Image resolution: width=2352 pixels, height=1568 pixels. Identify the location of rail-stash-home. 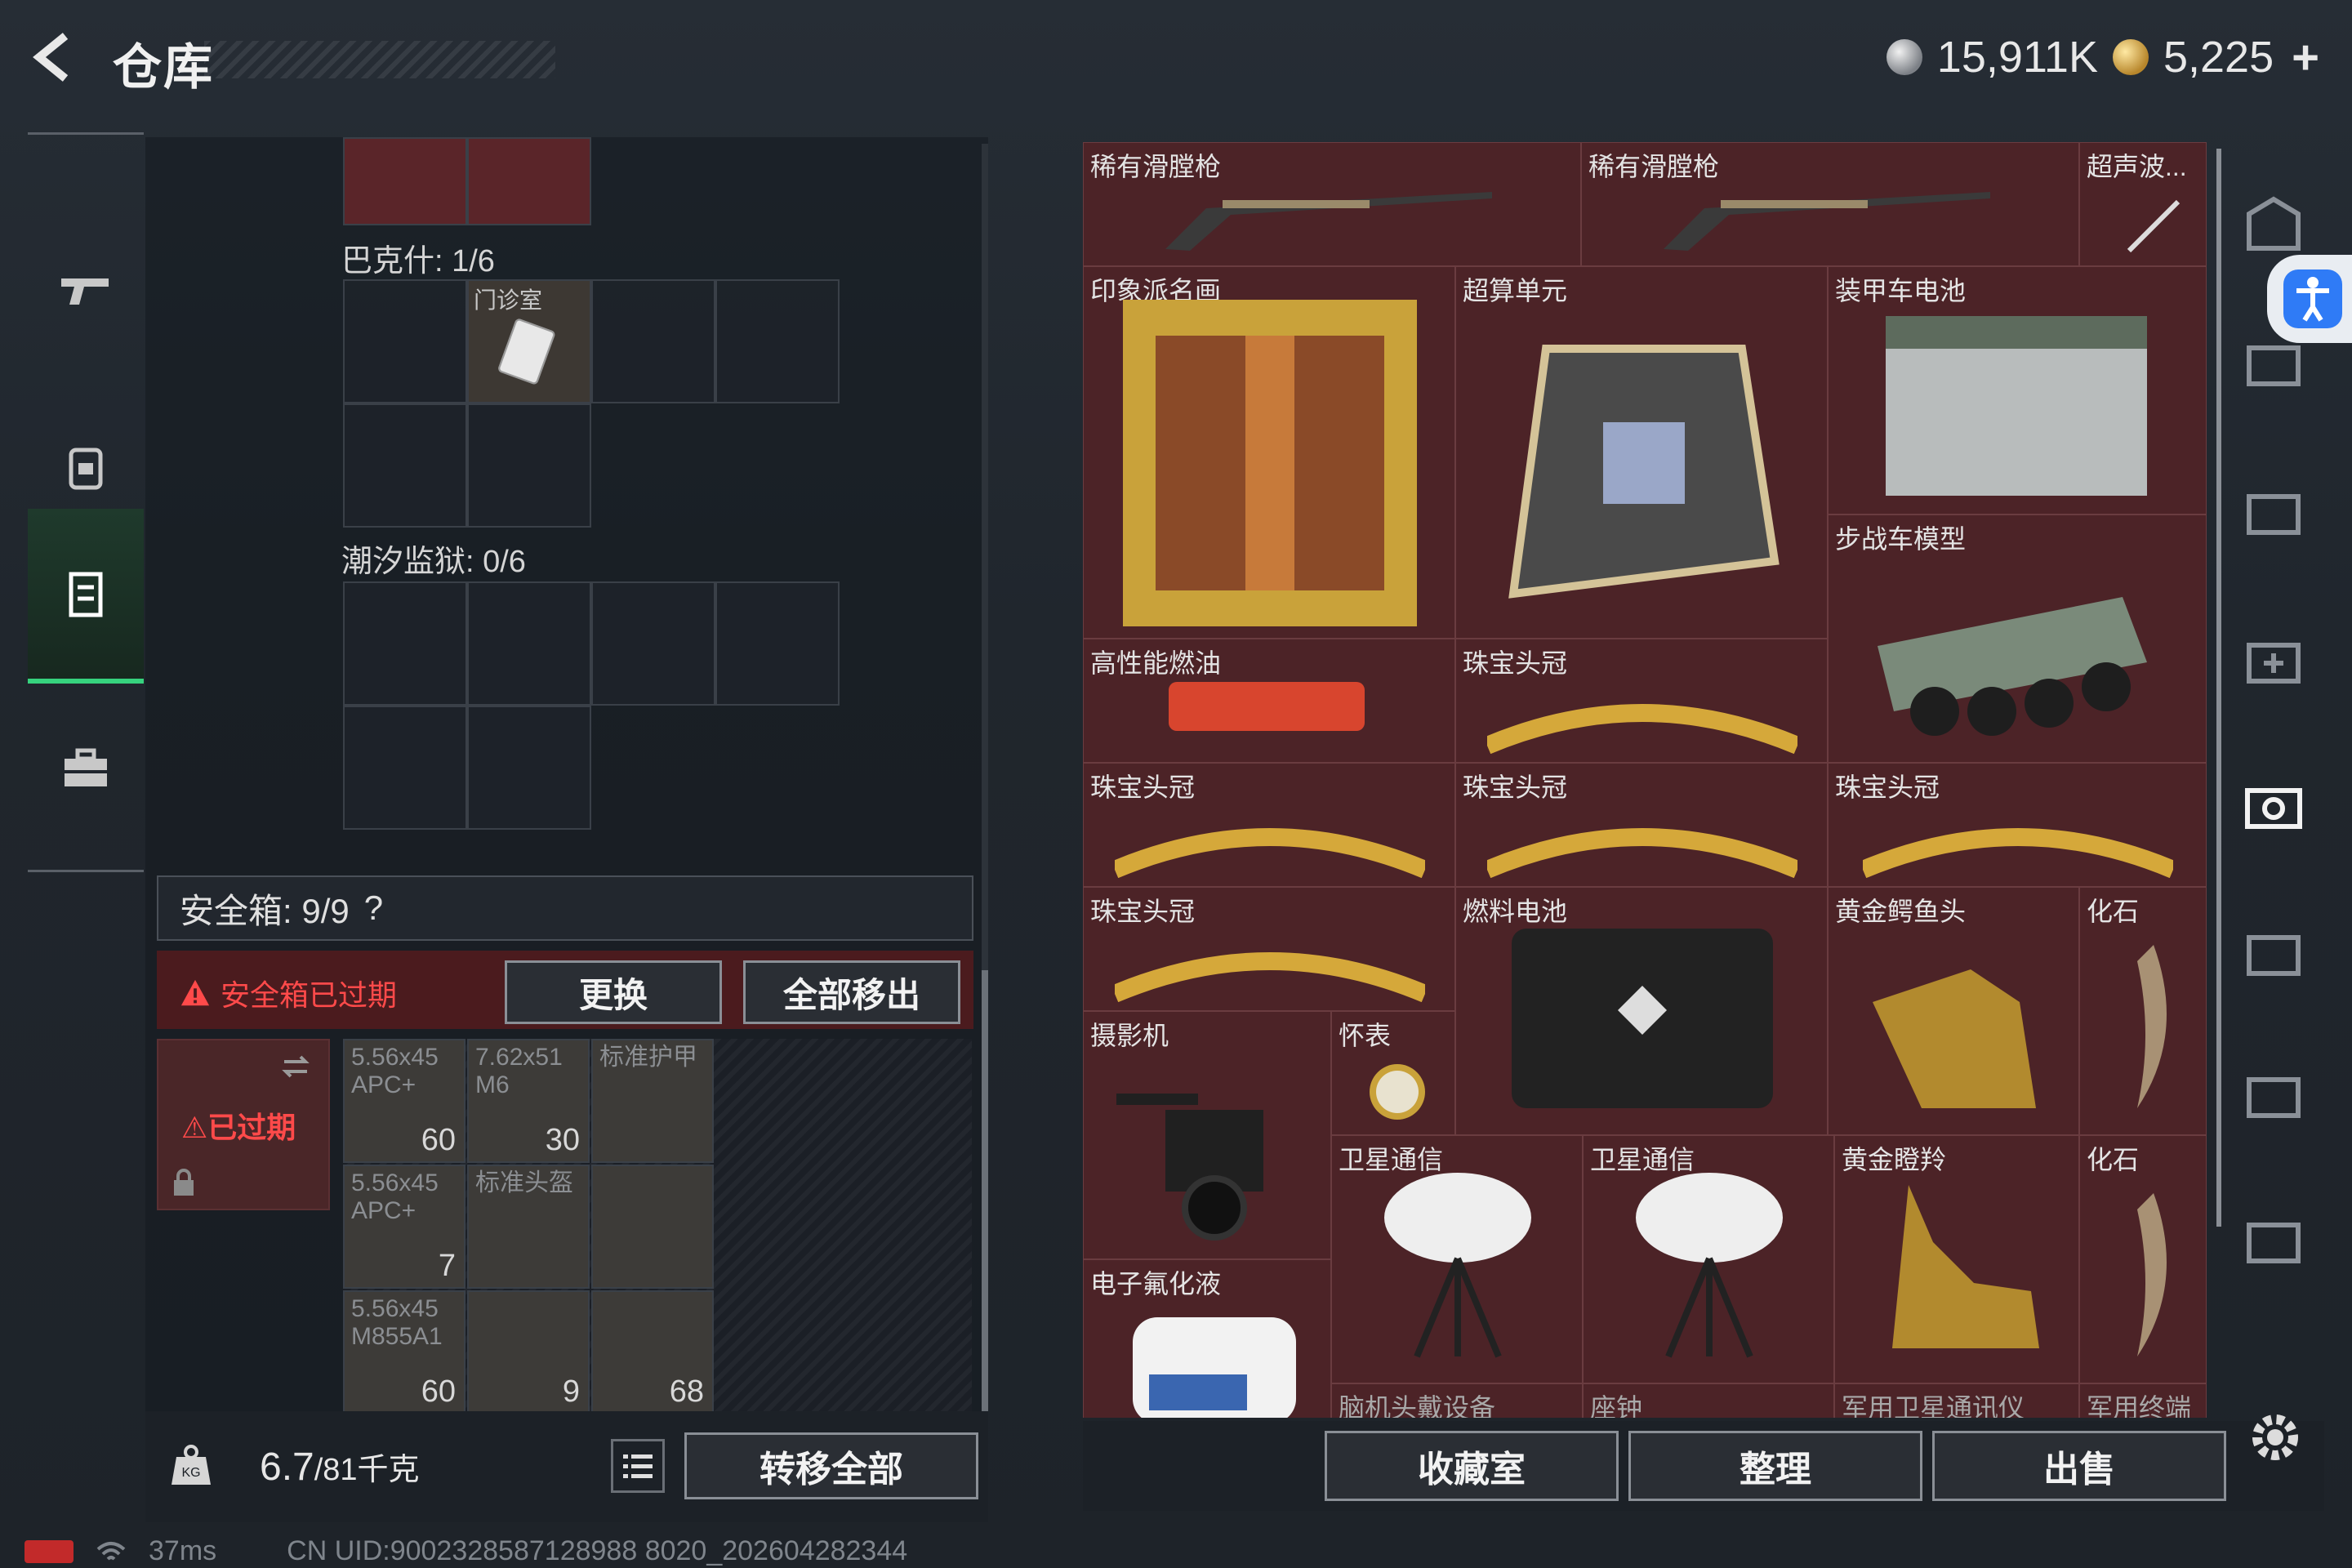
(2273, 223).